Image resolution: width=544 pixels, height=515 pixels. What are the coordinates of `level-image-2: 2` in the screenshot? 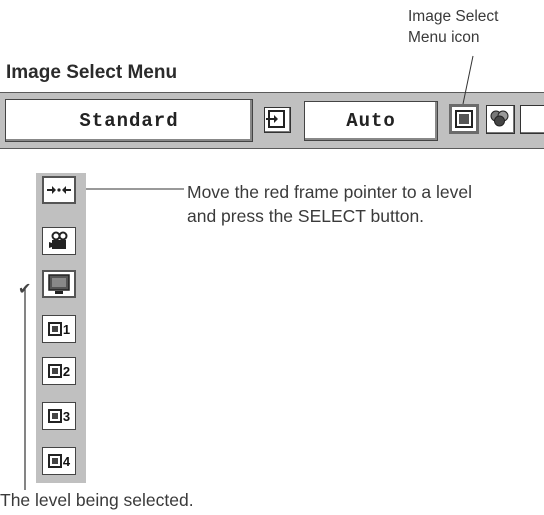 It's located at (59, 371).